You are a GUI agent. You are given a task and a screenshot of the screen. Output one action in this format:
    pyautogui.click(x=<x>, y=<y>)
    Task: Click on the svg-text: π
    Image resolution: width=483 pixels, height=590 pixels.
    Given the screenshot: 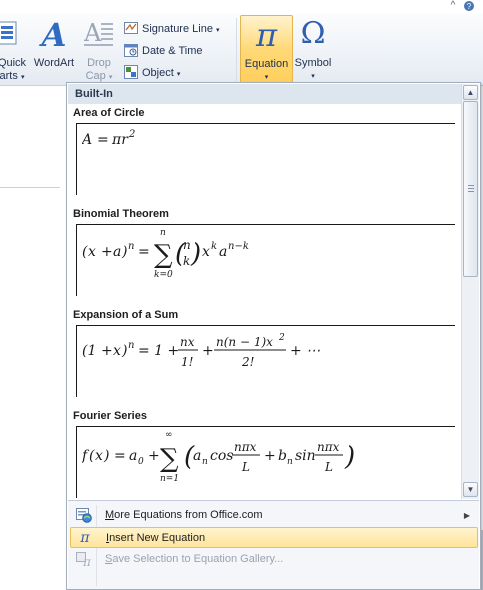 What is the action you would take?
    pyautogui.click(x=87, y=561)
    